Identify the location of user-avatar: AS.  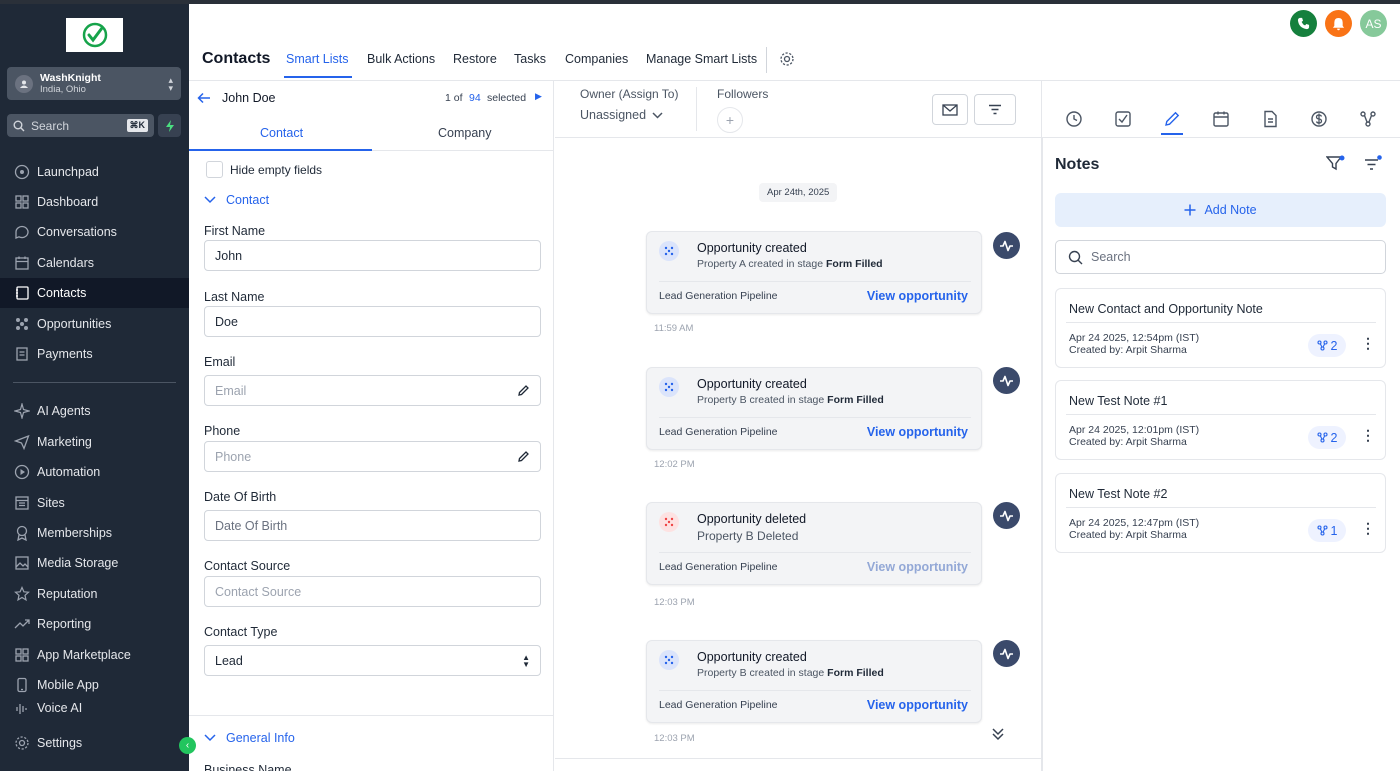
(1373, 23).